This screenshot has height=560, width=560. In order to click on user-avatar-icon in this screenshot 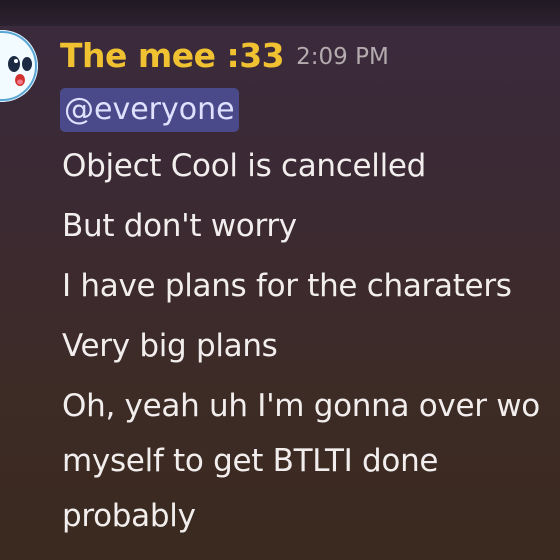, I will do `click(19, 66)`.